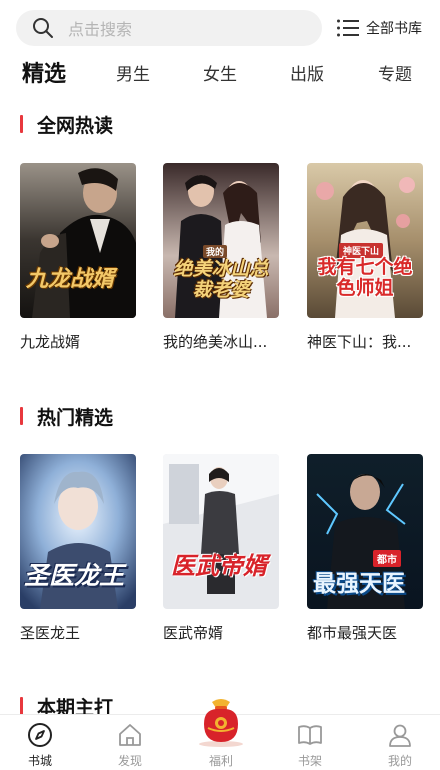 The image size is (440, 770). I want to click on all-library-button: 全部书库, so click(379, 28).